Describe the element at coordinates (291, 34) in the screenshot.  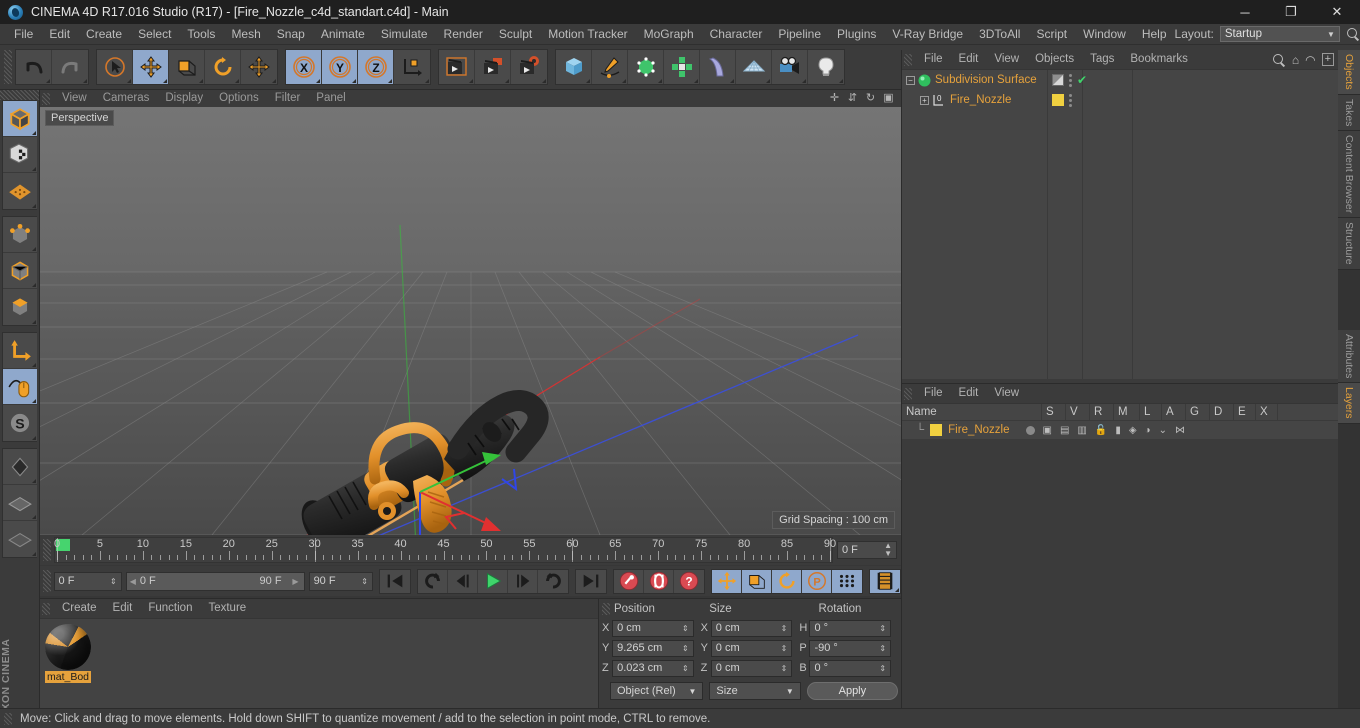
I see `menu-snap: Snap` at that location.